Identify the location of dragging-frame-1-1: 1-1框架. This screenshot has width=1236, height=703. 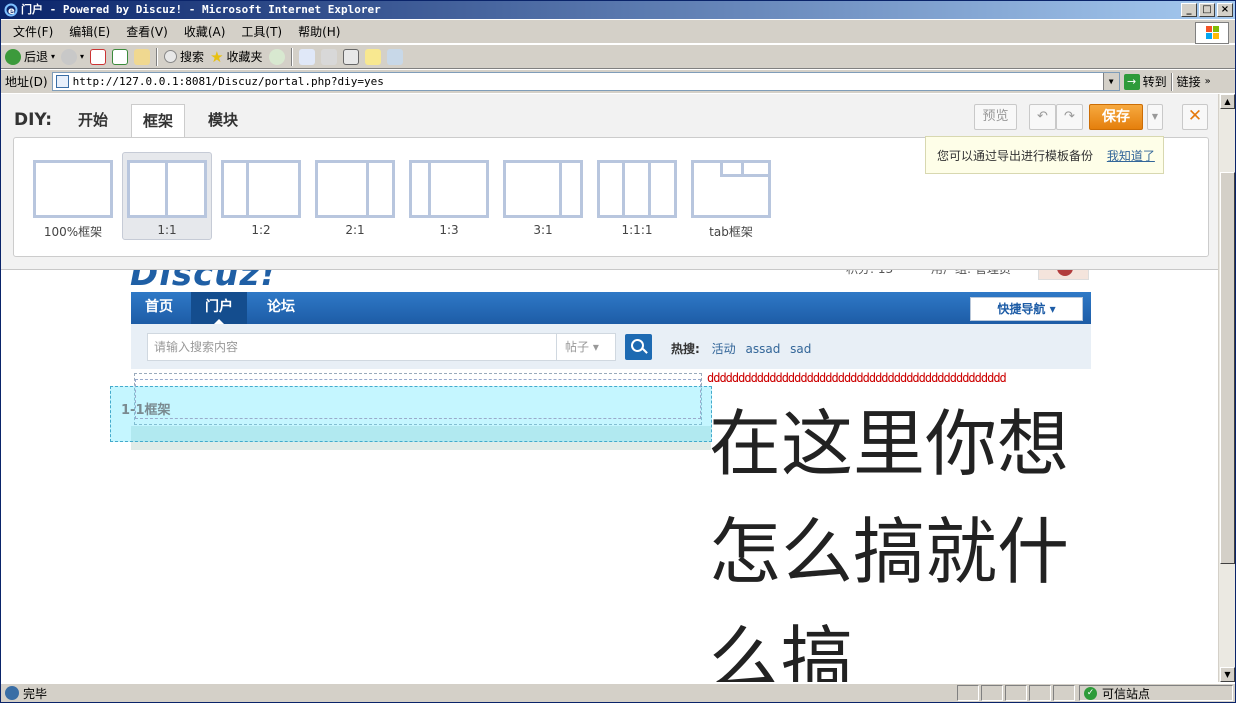
(411, 410).